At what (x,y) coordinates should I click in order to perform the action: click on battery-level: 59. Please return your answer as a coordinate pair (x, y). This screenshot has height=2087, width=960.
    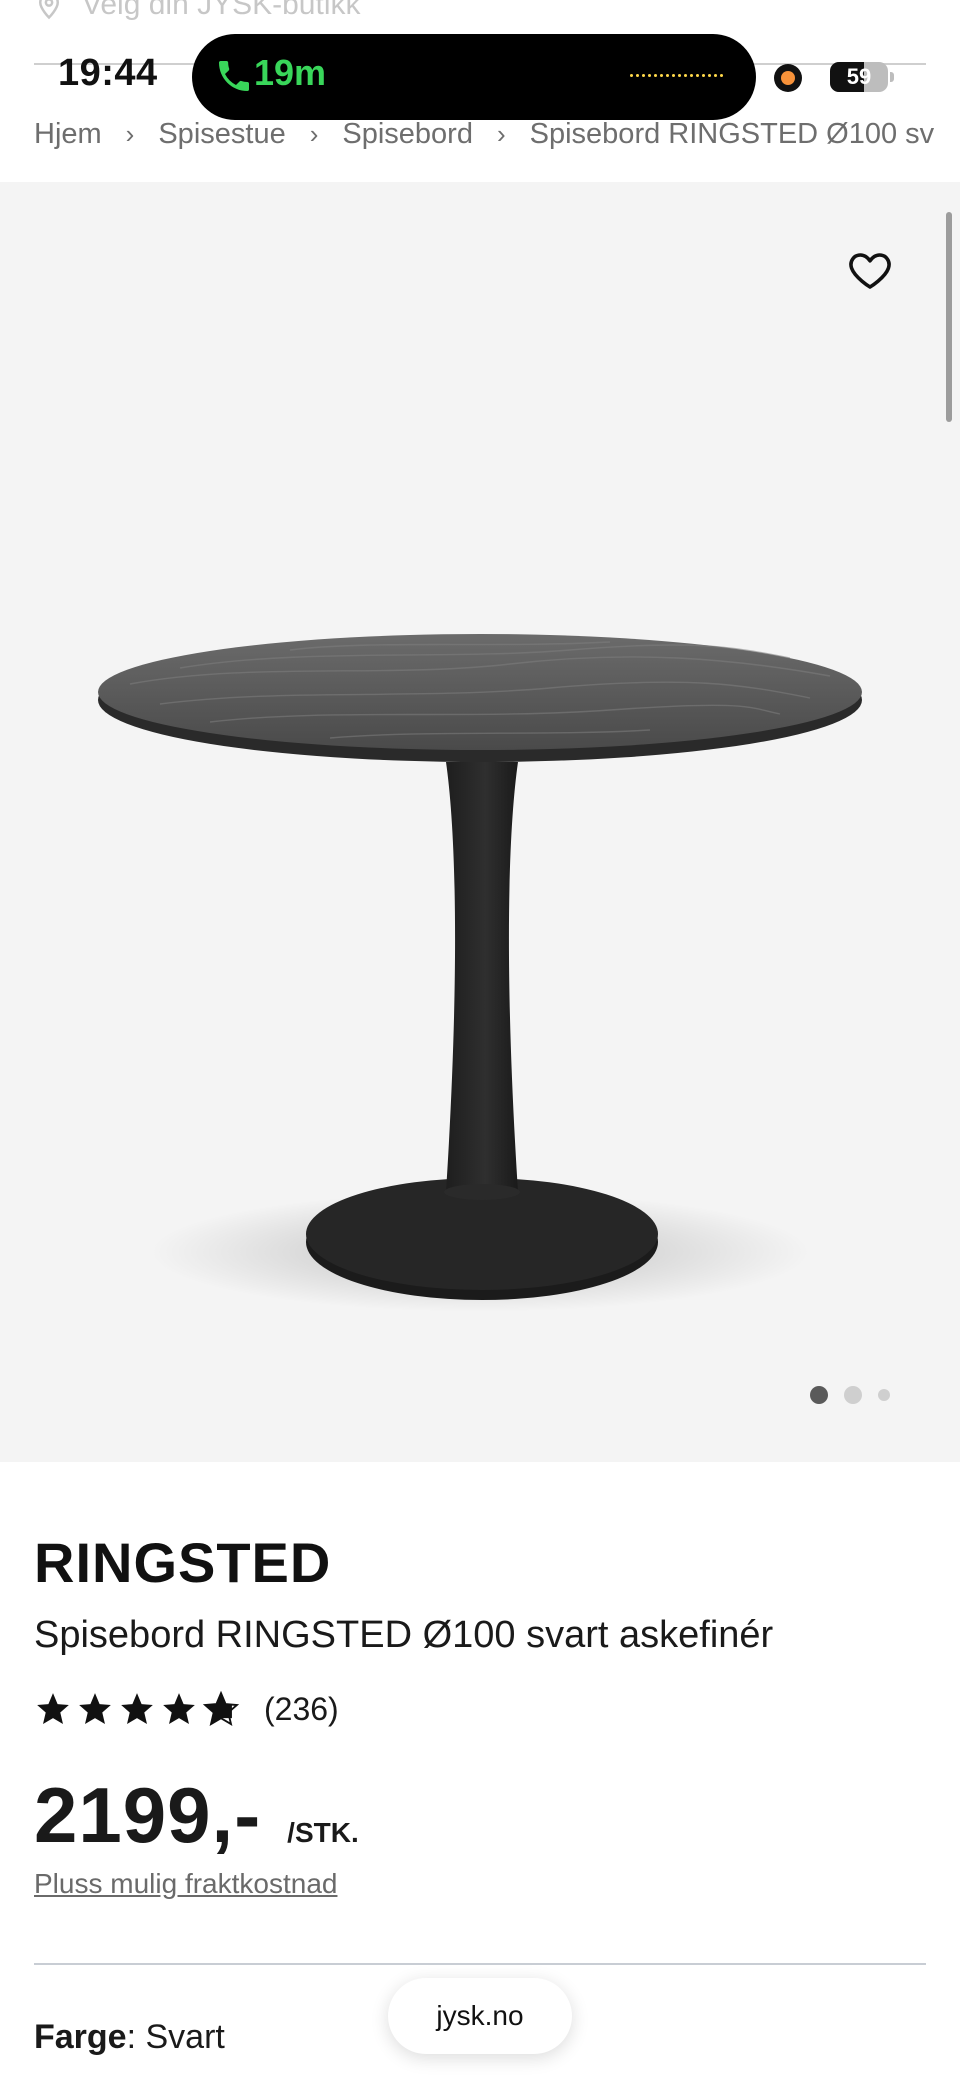
    Looking at the image, I should click on (859, 76).